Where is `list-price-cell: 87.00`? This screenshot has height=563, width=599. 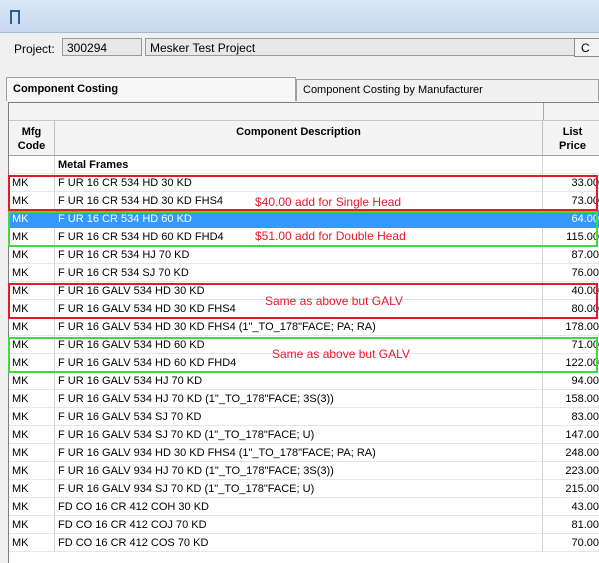 list-price-cell: 87.00 is located at coordinates (571, 255).